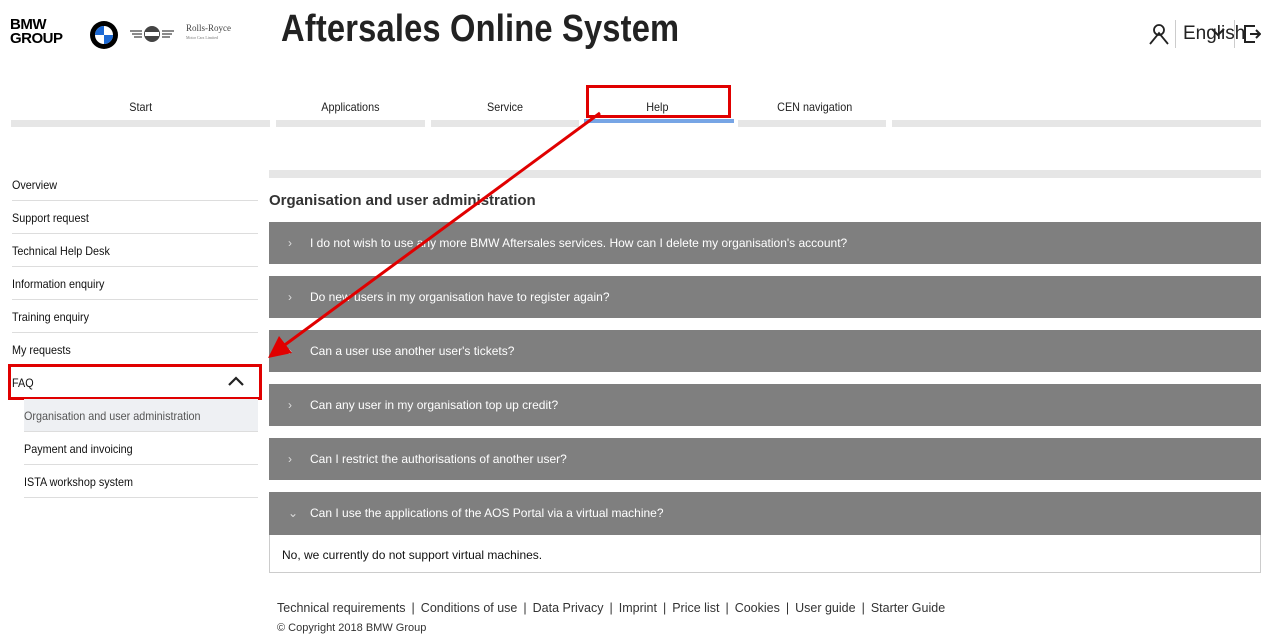 Image resolution: width=1261 pixels, height=639 pixels. Describe the element at coordinates (140, 107) in the screenshot. I see `nav-start: Start` at that location.